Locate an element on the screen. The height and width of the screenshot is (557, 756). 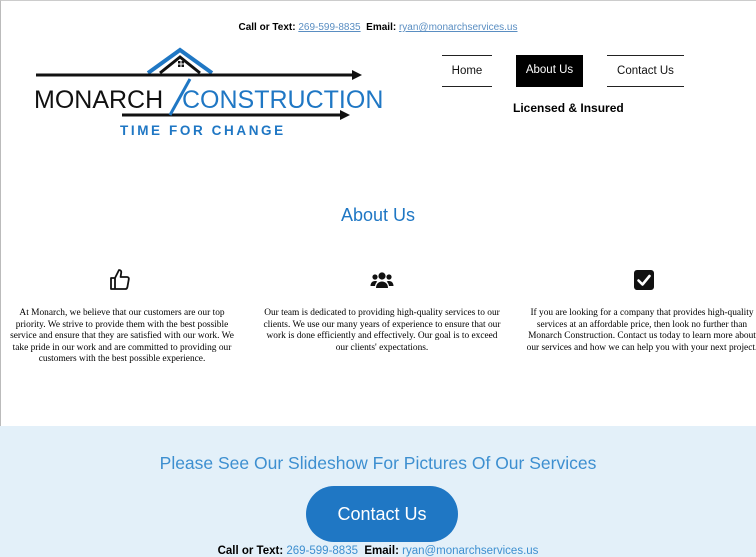
feature-icons is located at coordinates (378, 283).